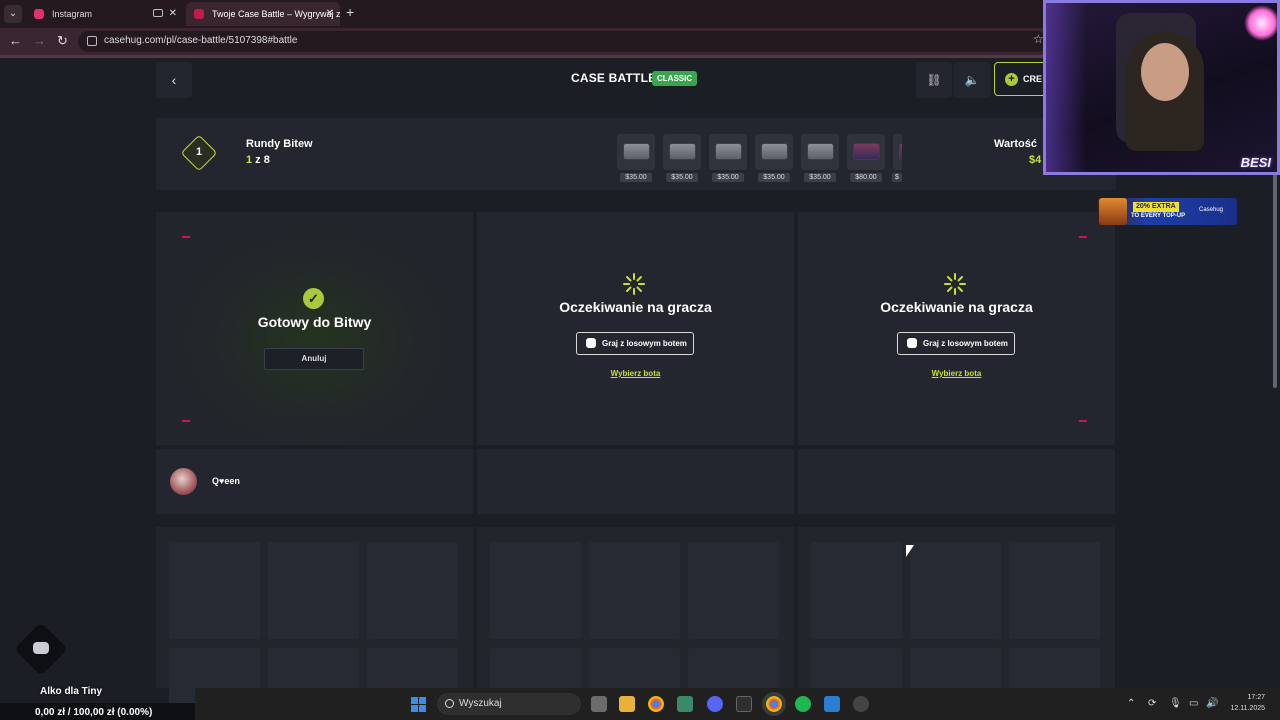  I want to click on items-panel, so click(956, 623).